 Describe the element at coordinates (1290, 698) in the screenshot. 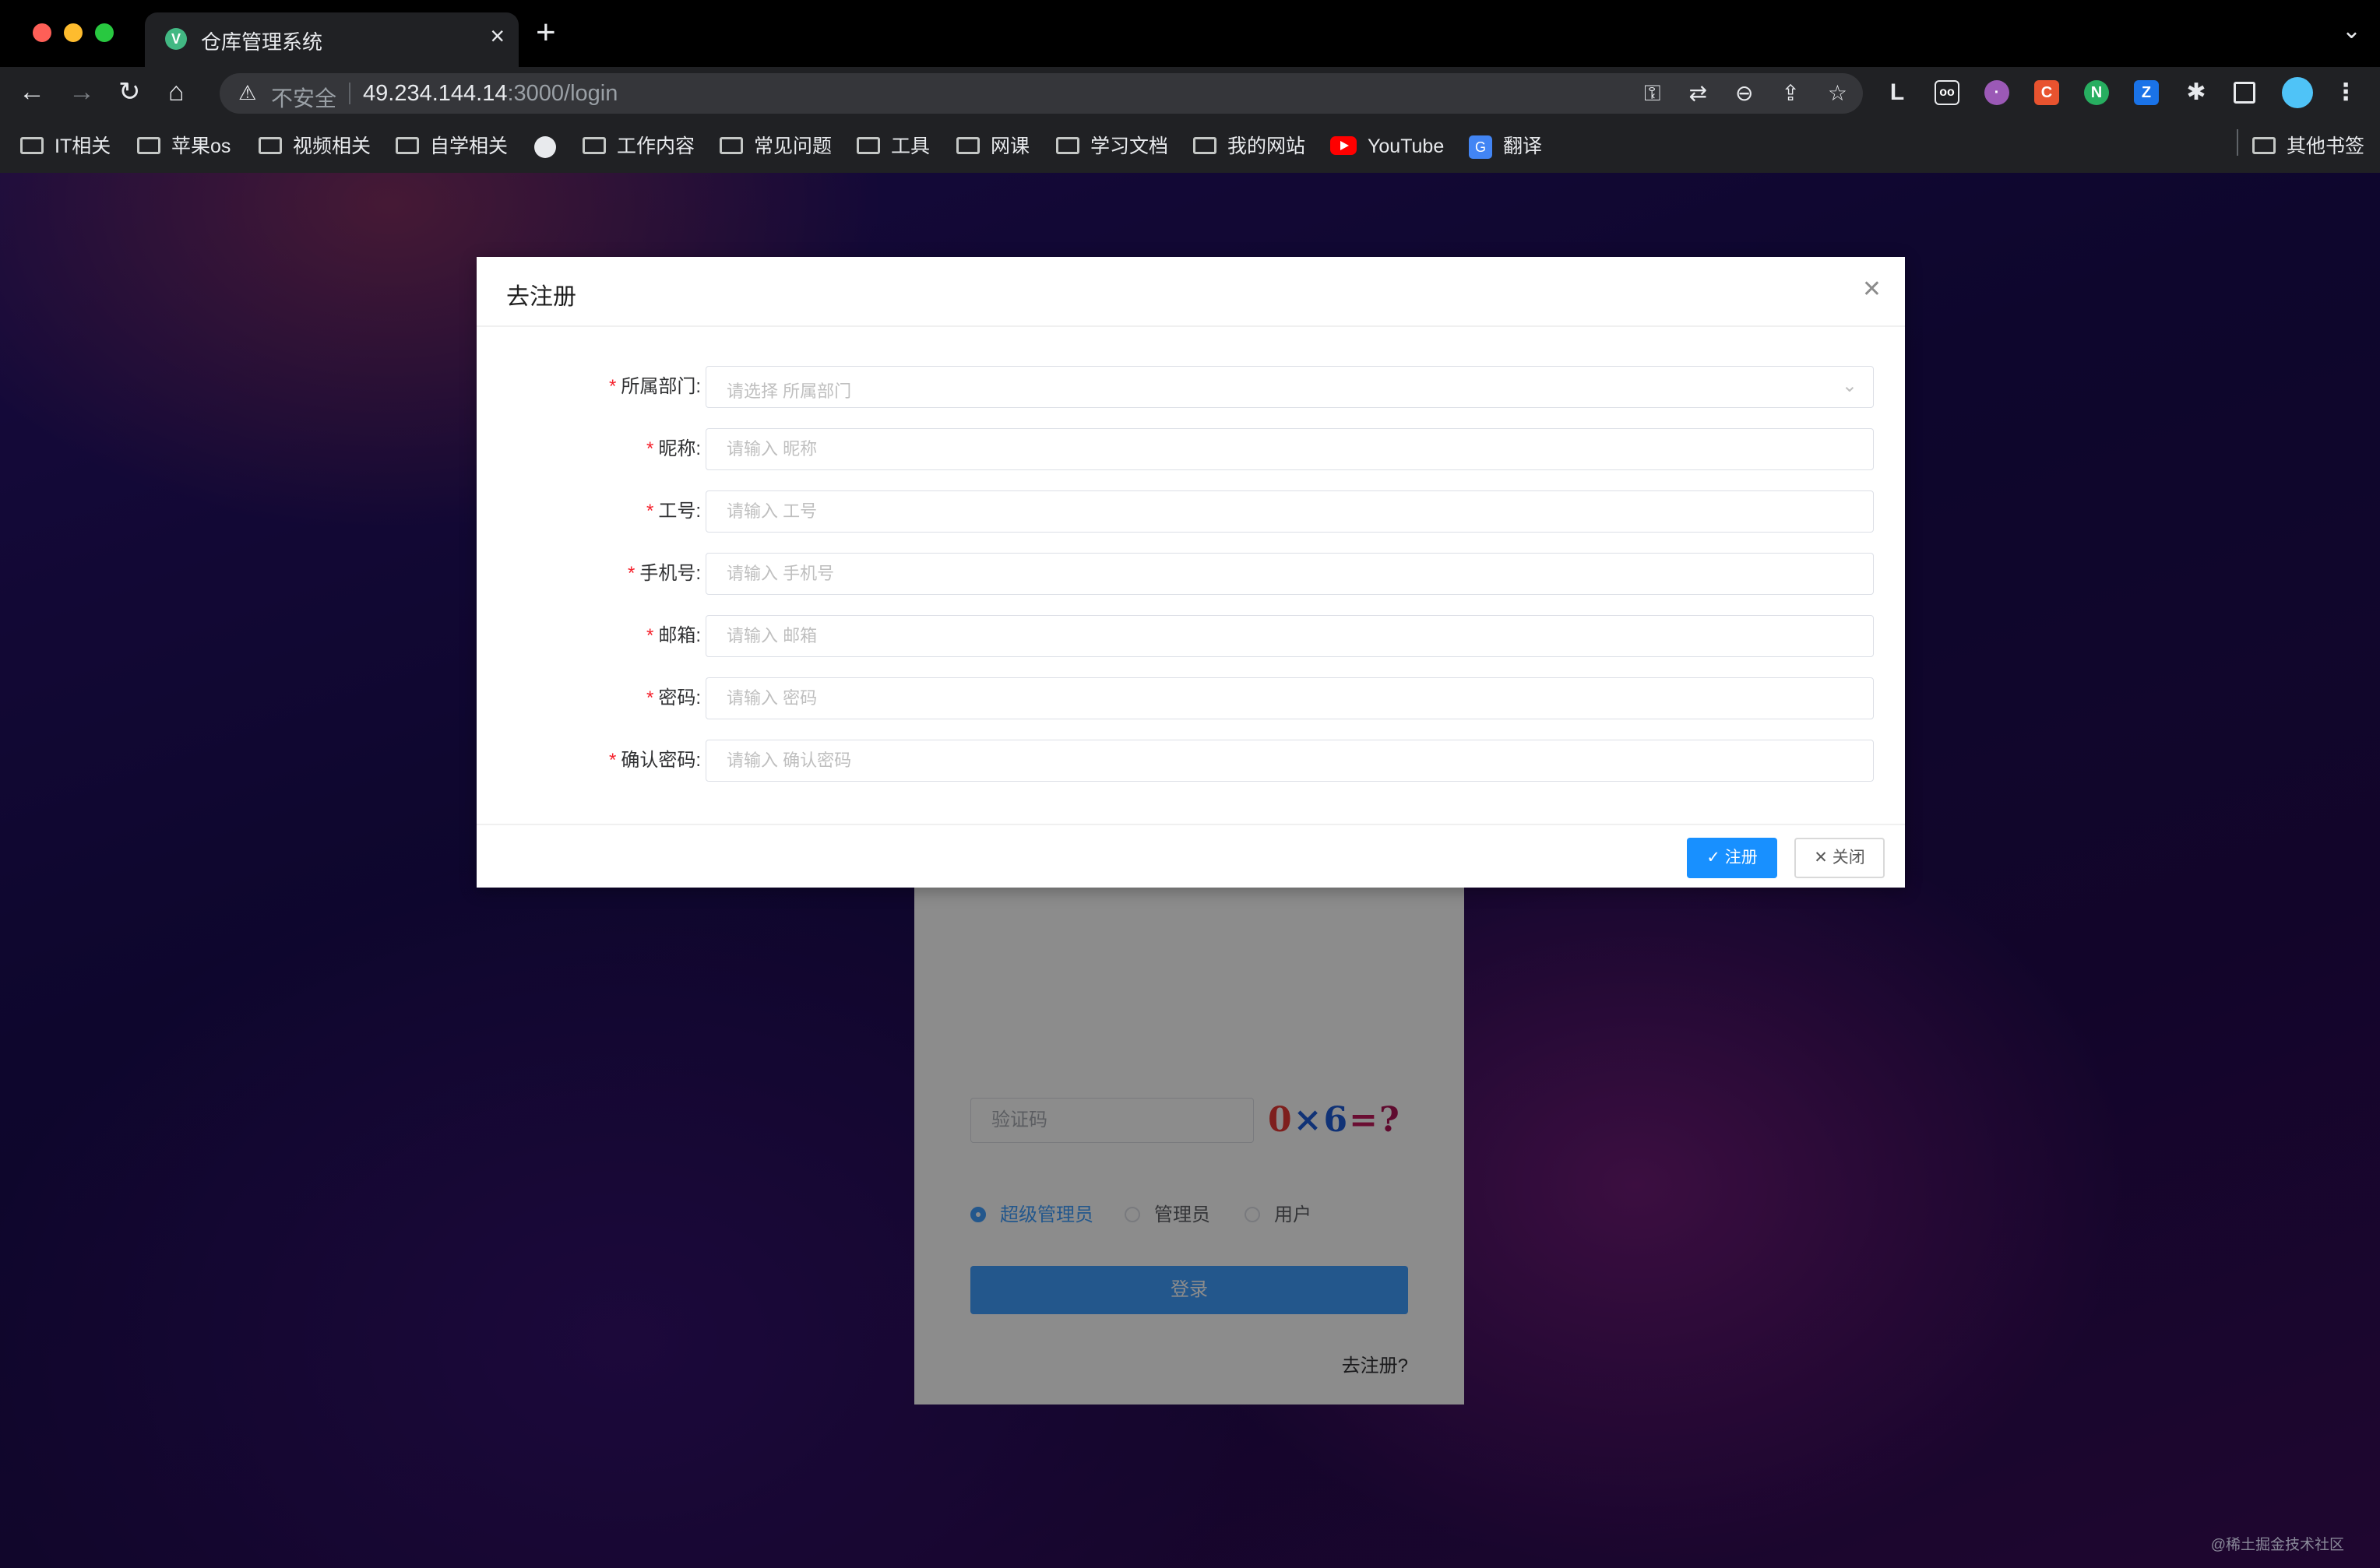

I see `password-input` at that location.